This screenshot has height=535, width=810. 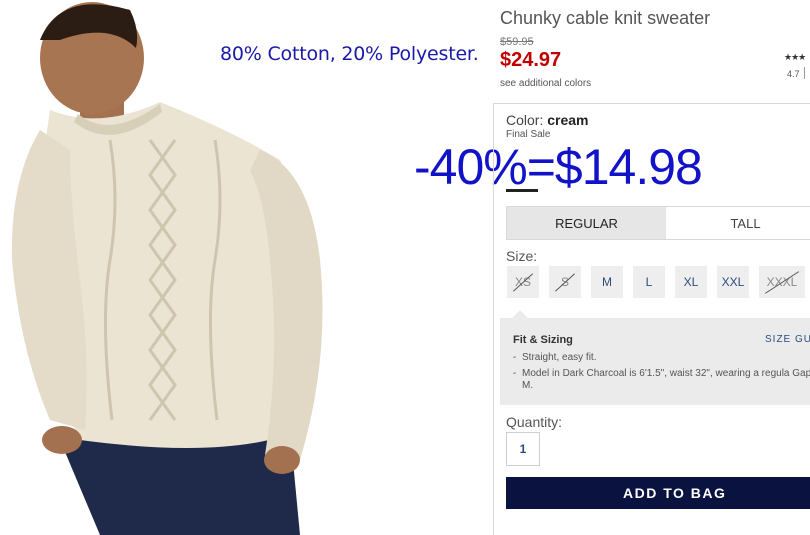 I want to click on quantity-label: Quantity:, so click(x=534, y=422).